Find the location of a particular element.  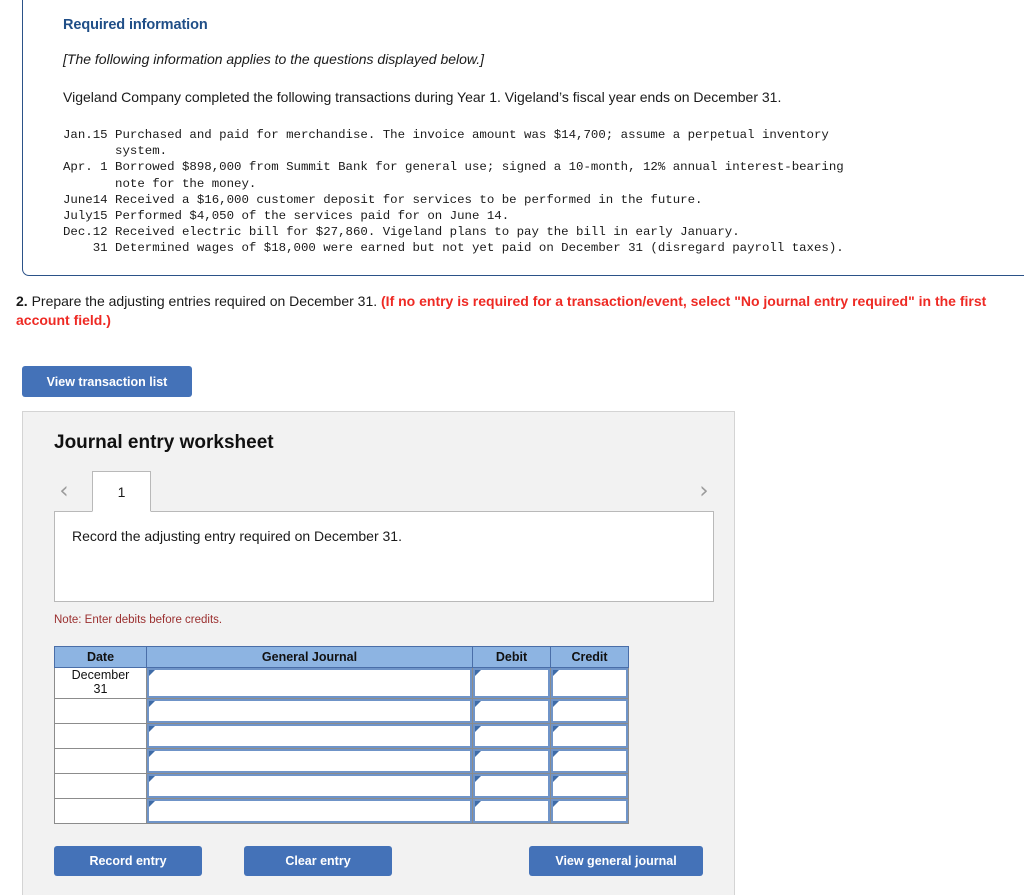

view-transaction-list-button: View transaction list is located at coordinates (107, 381).